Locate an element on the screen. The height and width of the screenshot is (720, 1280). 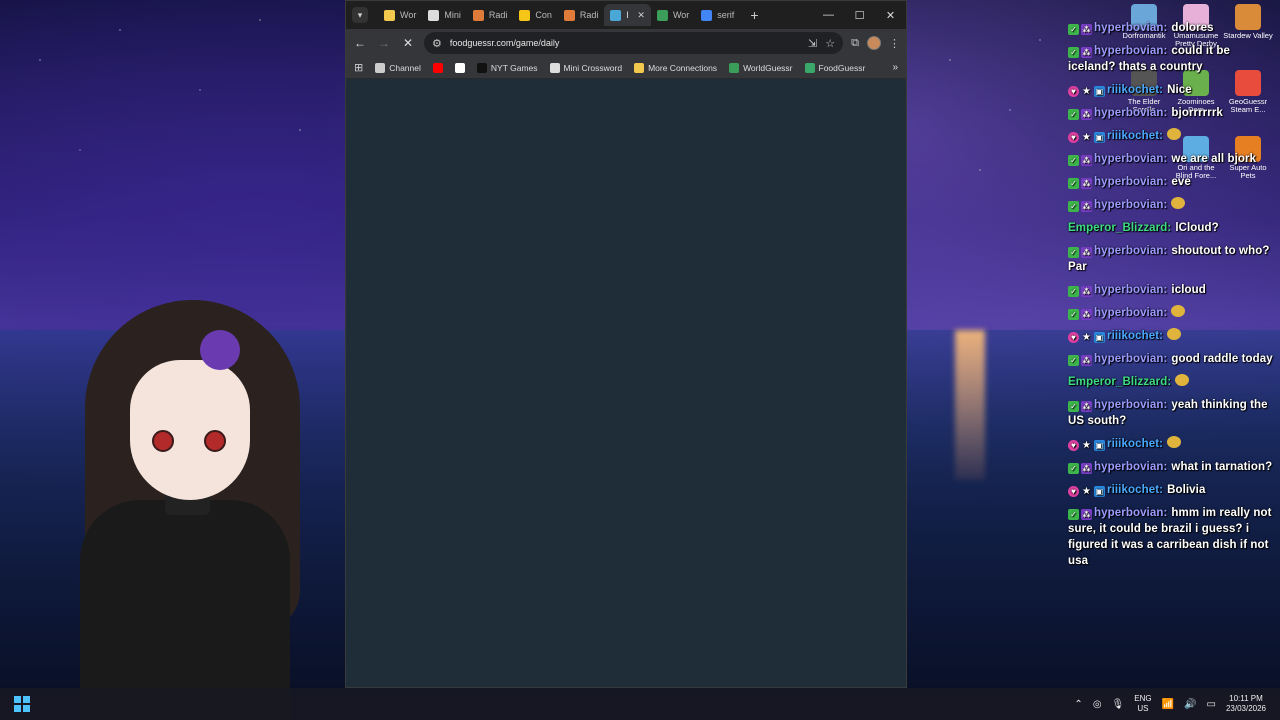
chat-message: ✓ ⁂ hyperbovian: bjorrrrrrk is located at coordinates (1172, 113).